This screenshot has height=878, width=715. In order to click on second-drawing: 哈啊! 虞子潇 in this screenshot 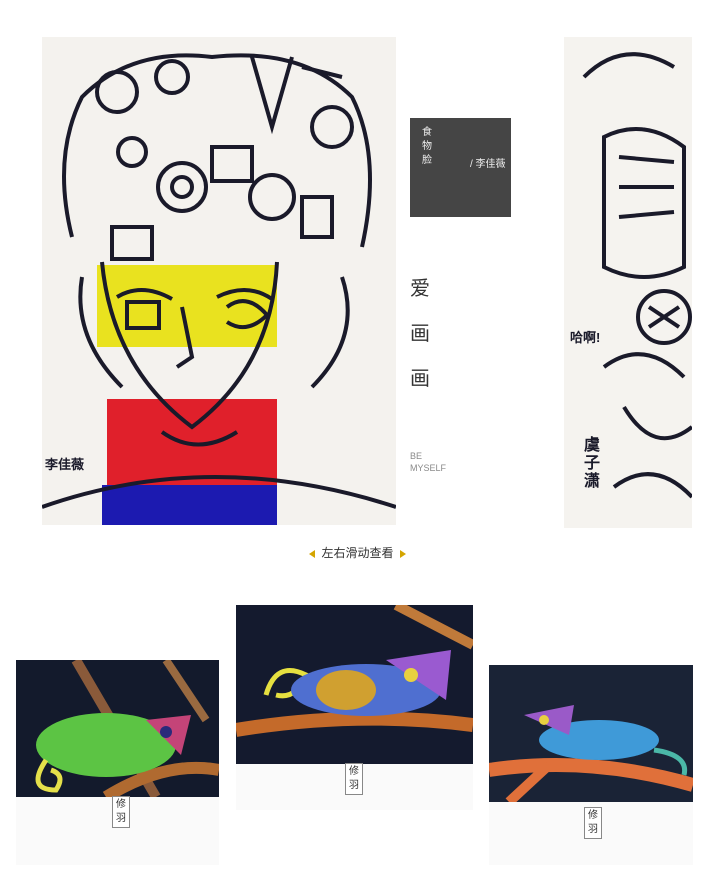, I will do `click(628, 282)`.